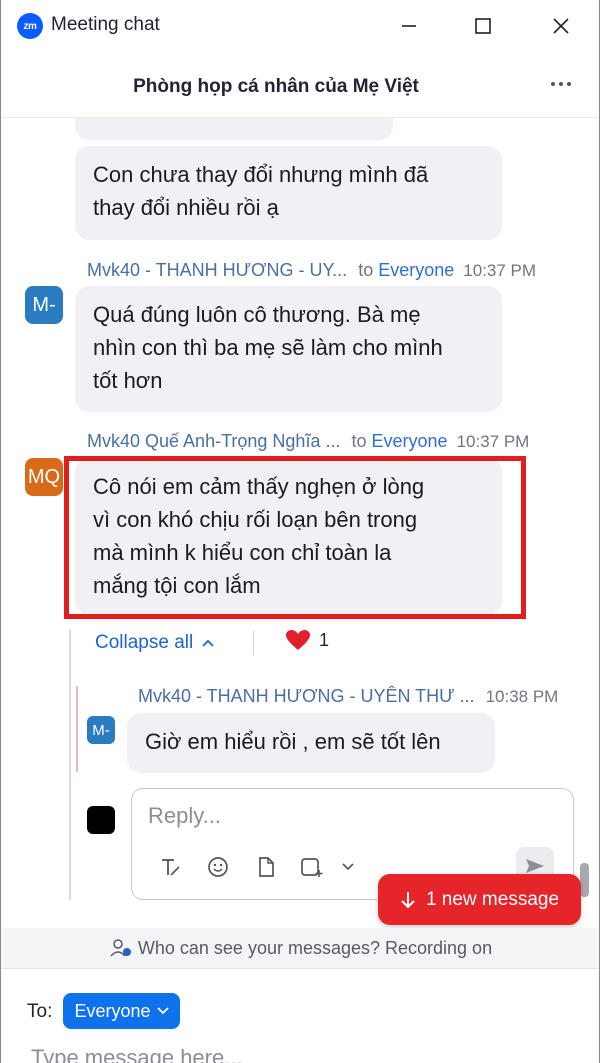 The height and width of the screenshot is (1063, 600). I want to click on title-bar: zm Meeting chat, so click(300, 26).